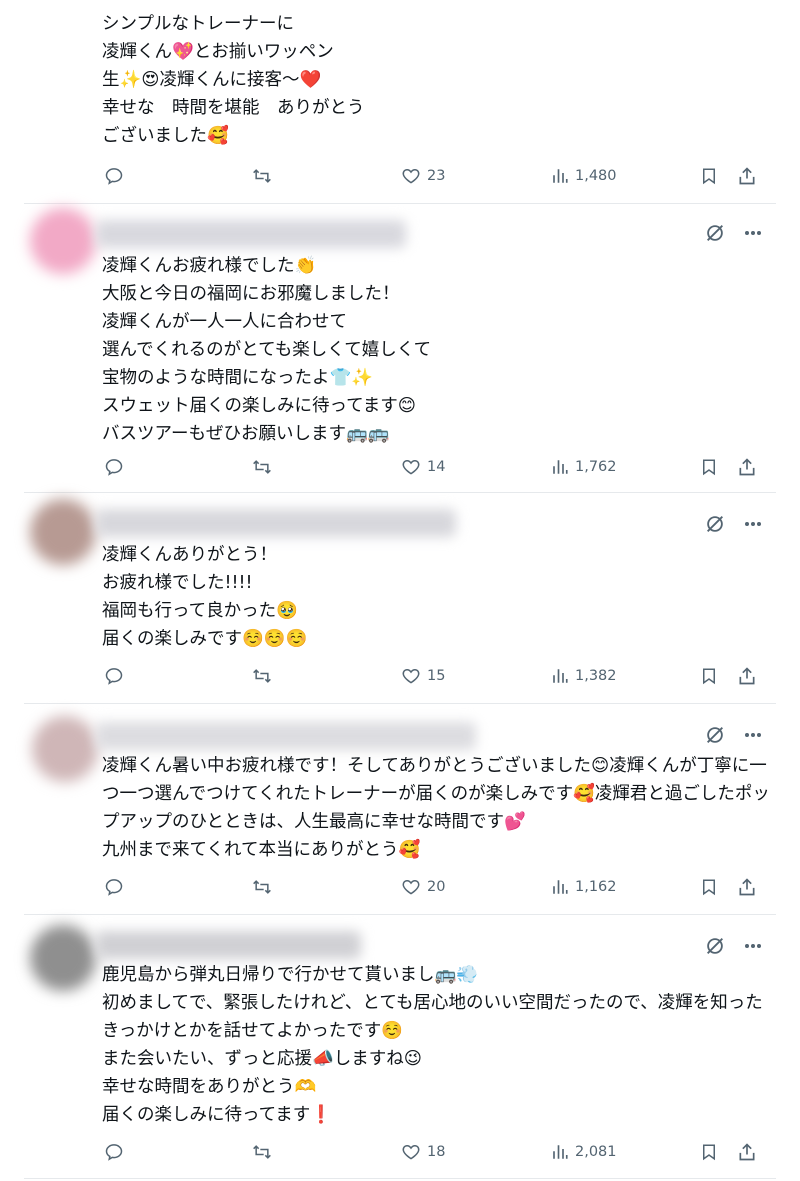 The width and height of the screenshot is (800, 1181). Describe the element at coordinates (423, 676) in the screenshot. I see `like-button: 15` at that location.